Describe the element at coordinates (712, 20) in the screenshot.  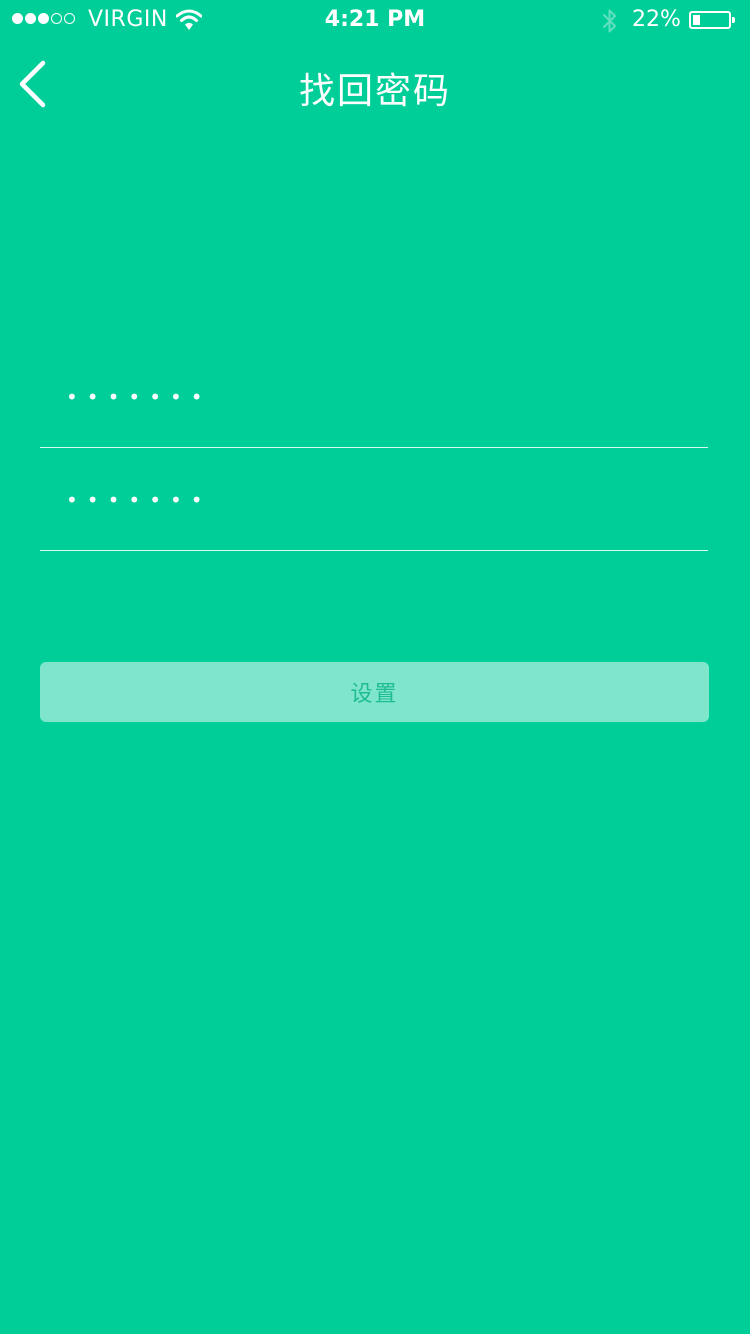
I see `battery-icon` at that location.